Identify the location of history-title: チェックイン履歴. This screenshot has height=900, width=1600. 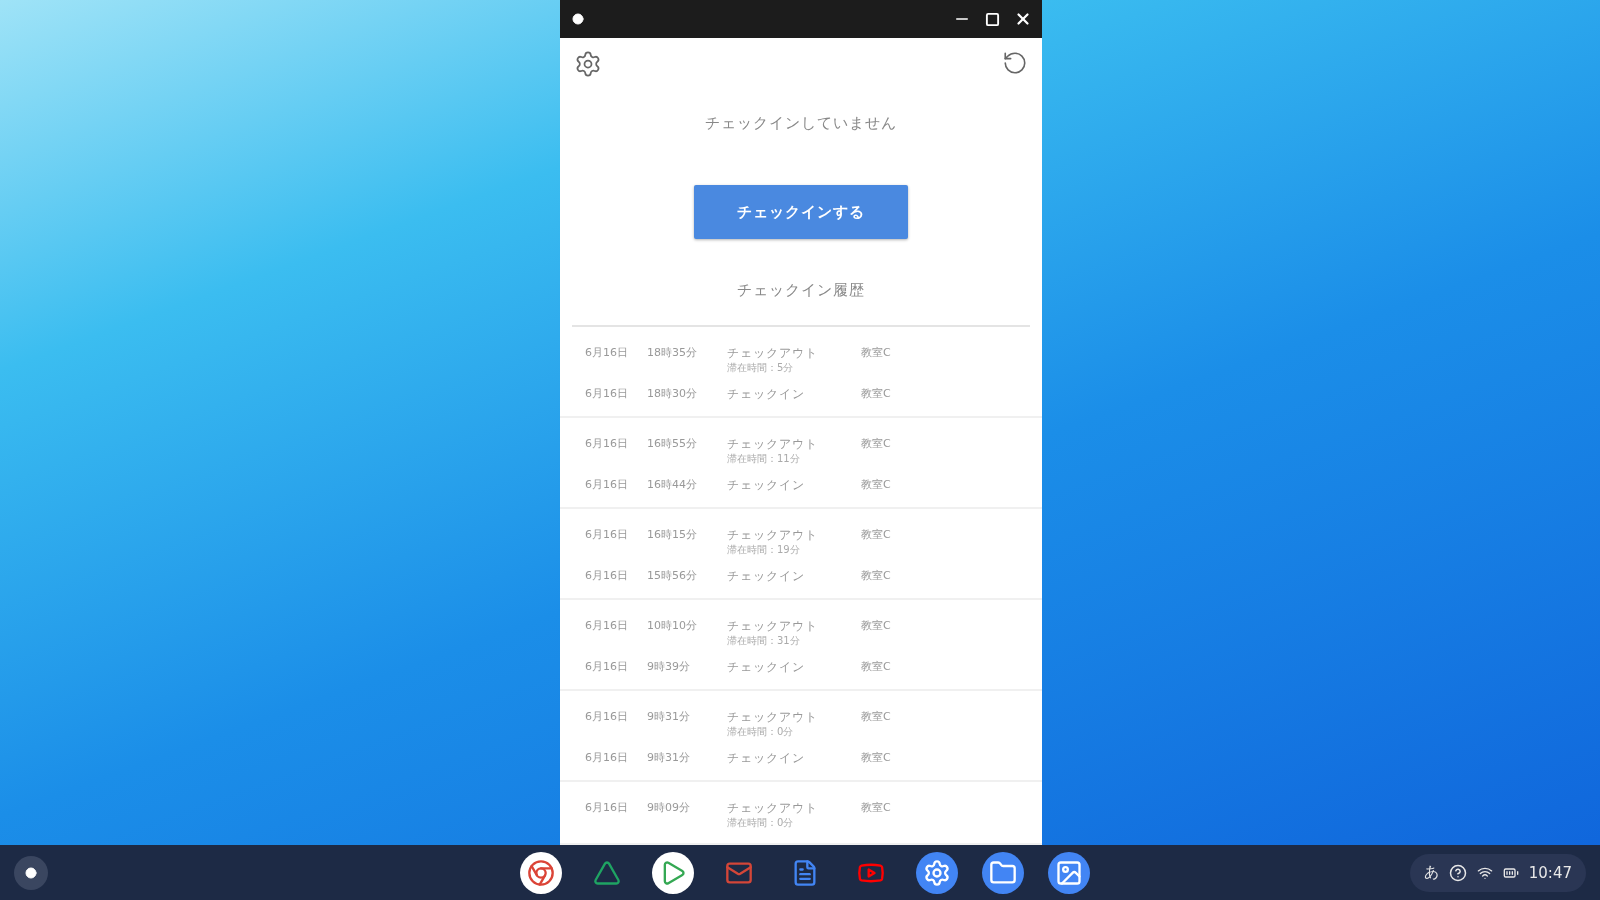
(801, 290).